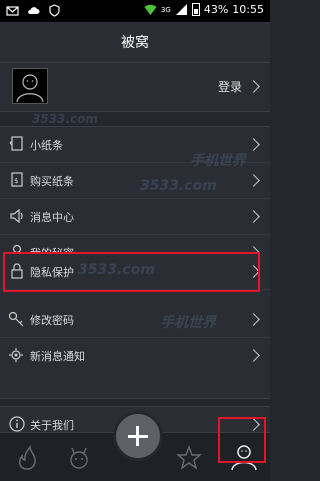  I want to click on default-avatar-icon, so click(30, 88).